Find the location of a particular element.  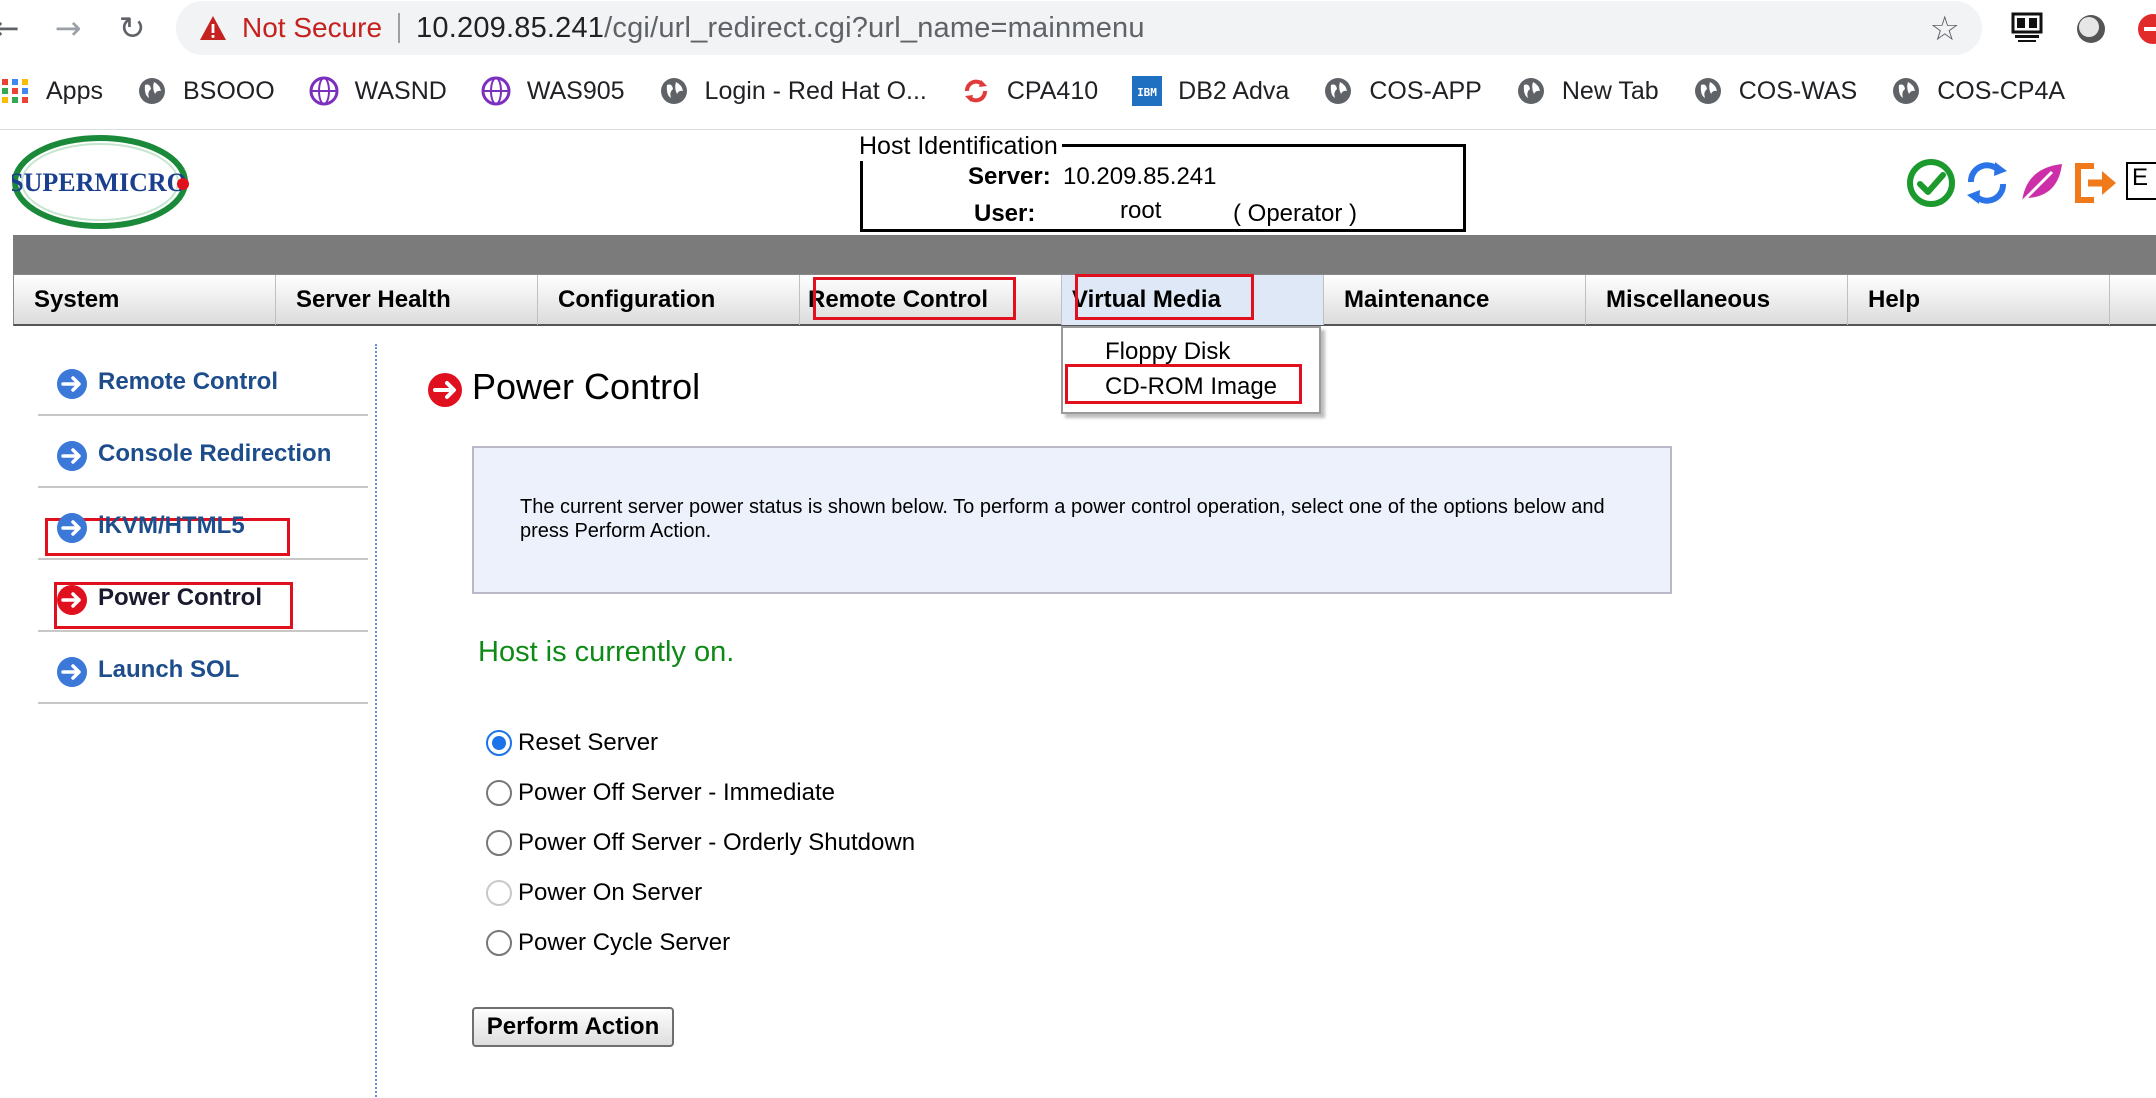

circle-extension-icon is located at coordinates (2091, 29).